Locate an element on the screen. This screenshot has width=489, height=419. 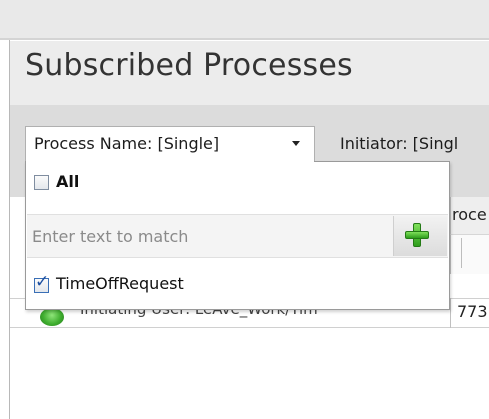
select-all-checkbox is located at coordinates (41, 182).